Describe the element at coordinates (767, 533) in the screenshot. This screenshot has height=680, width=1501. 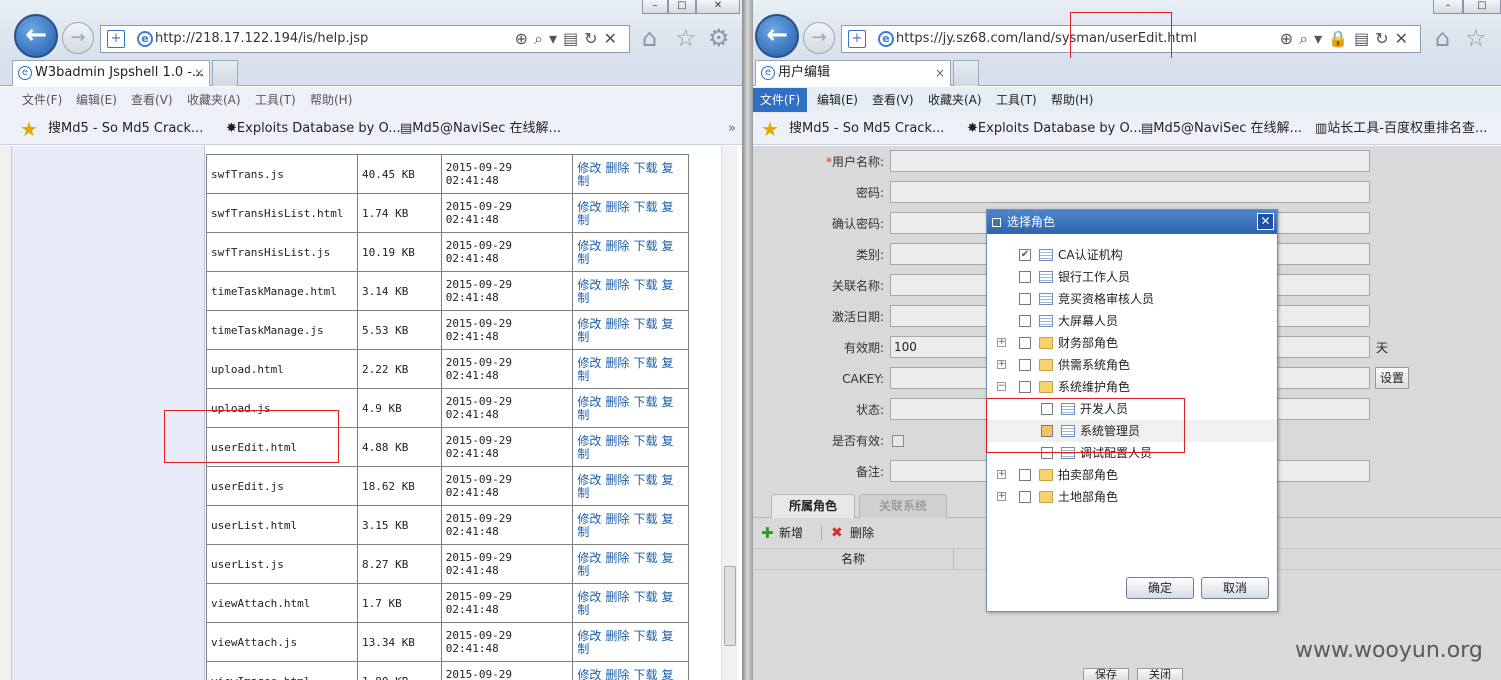
I see `add-icon: ✚` at that location.